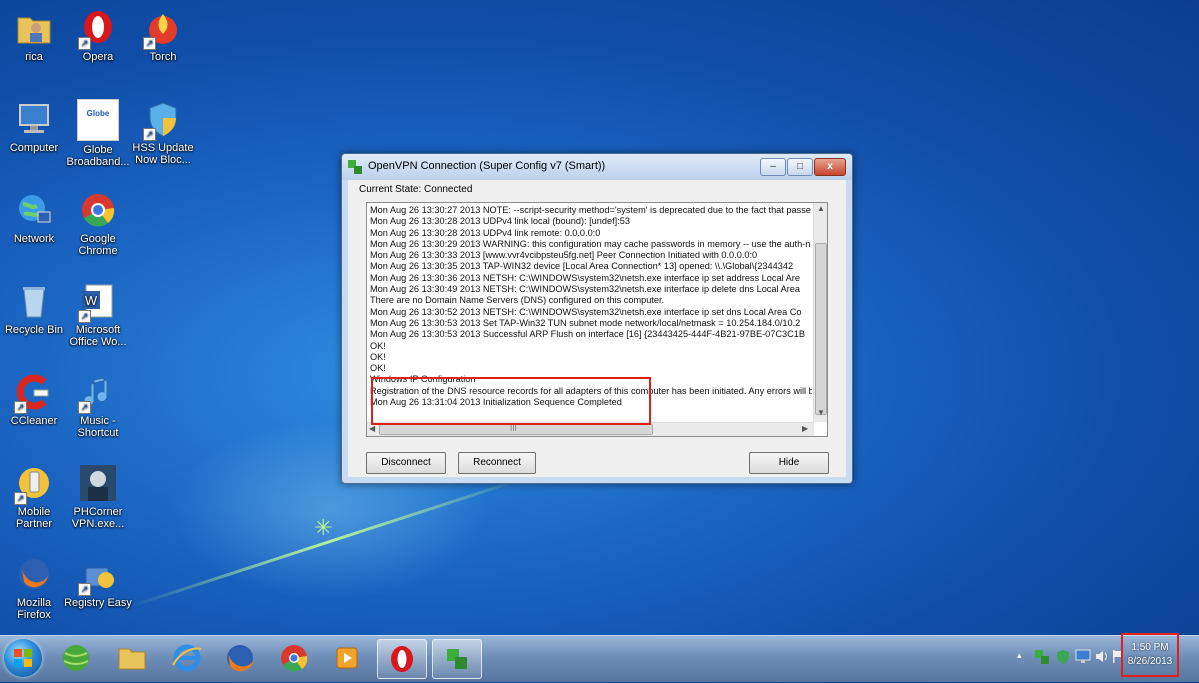 Image resolution: width=1199 pixels, height=683 pixels. I want to click on volume-tray-icon, so click(1102, 656).